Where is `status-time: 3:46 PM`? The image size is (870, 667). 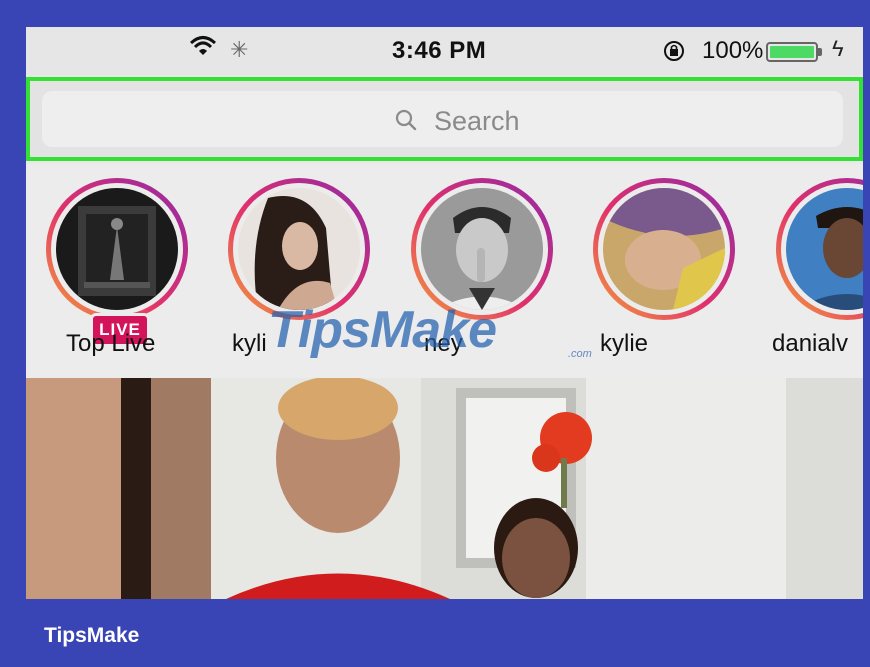
status-time: 3:46 PM is located at coordinates (439, 50).